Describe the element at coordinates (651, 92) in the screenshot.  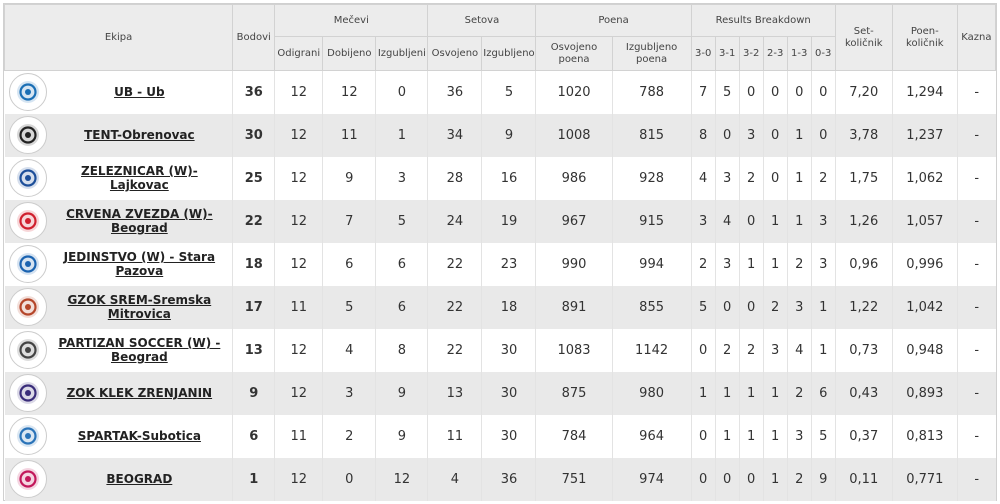
I see `pts-lost-cell: 788` at that location.